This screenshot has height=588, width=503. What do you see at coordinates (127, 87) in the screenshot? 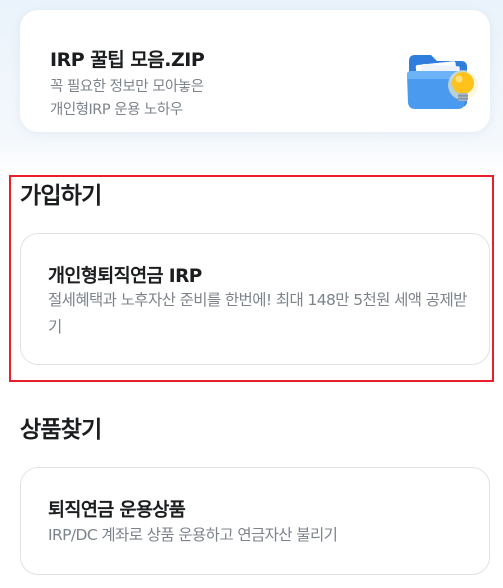
I see `tips-card-desc-line1: 꼭 필요한 정보만 모아놓은` at bounding box center [127, 87].